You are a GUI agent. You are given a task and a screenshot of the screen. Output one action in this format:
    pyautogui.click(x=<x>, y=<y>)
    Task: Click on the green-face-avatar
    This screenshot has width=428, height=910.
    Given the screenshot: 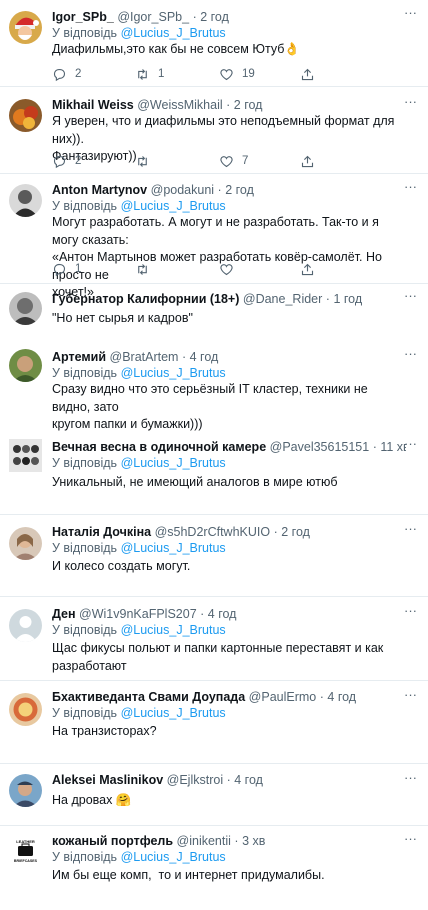 What is the action you would take?
    pyautogui.click(x=25, y=365)
    